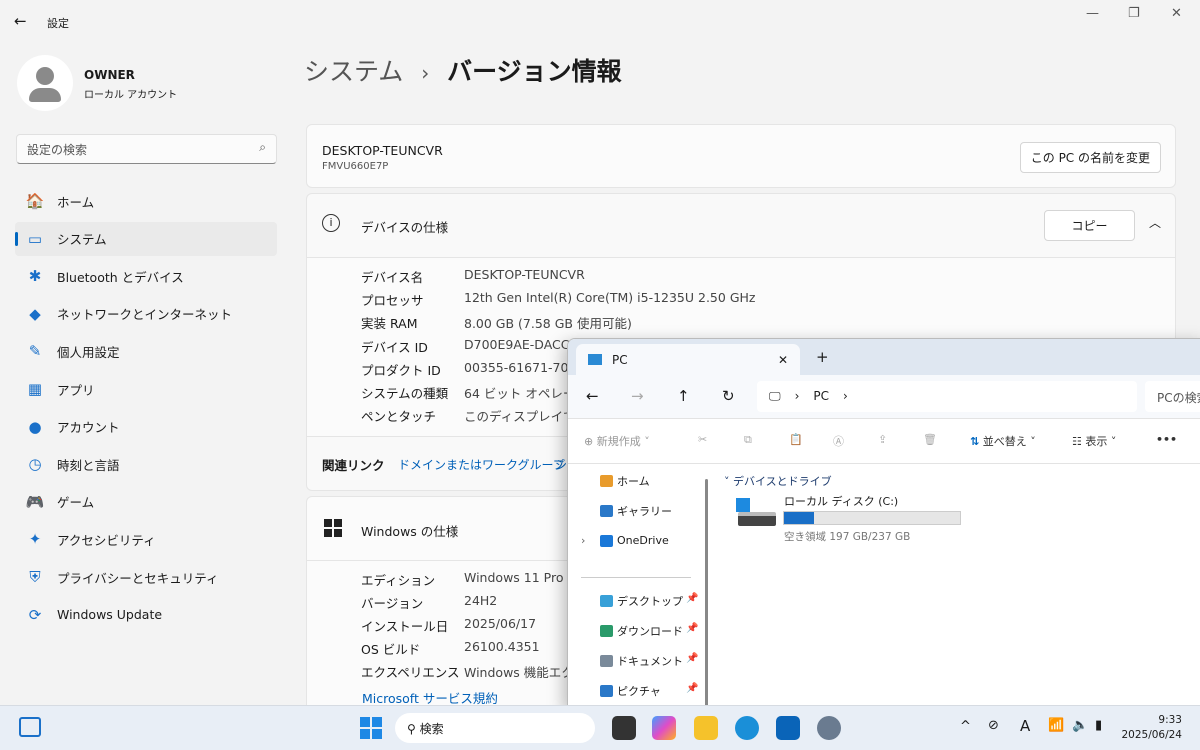 The height and width of the screenshot is (750, 1200). Describe the element at coordinates (1134, 13) in the screenshot. I see `maximize-button: ❐` at that location.